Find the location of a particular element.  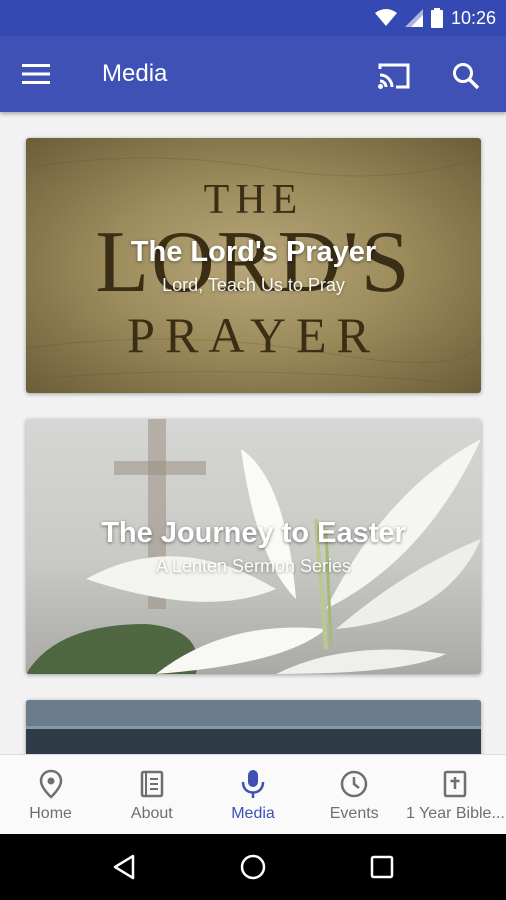

clock-icon is located at coordinates (354, 784).